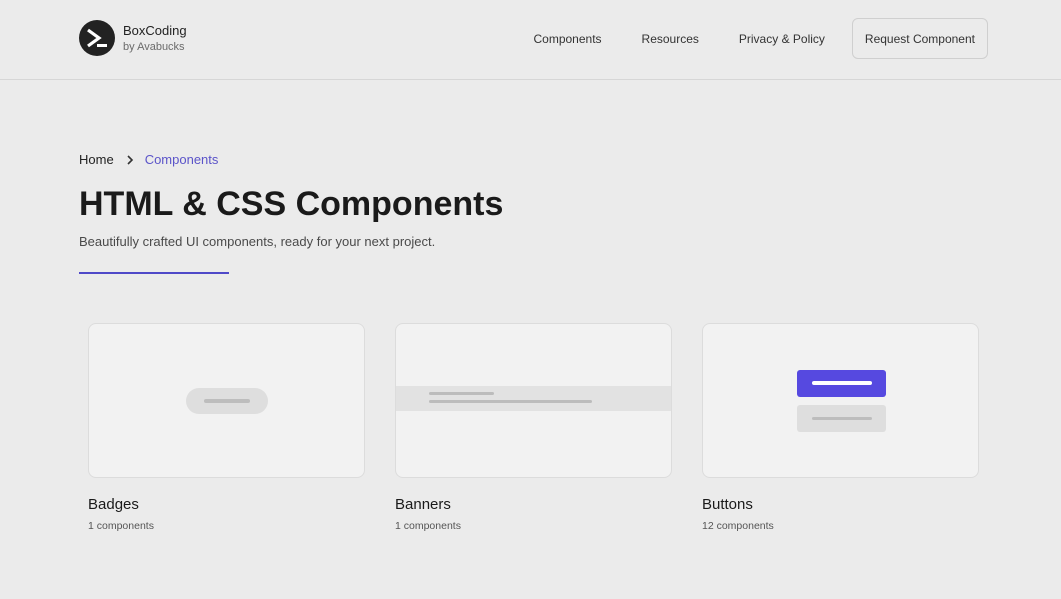 The width and height of the screenshot is (1061, 599). Describe the element at coordinates (567, 39) in the screenshot. I see `nav-link-components: Components` at that location.